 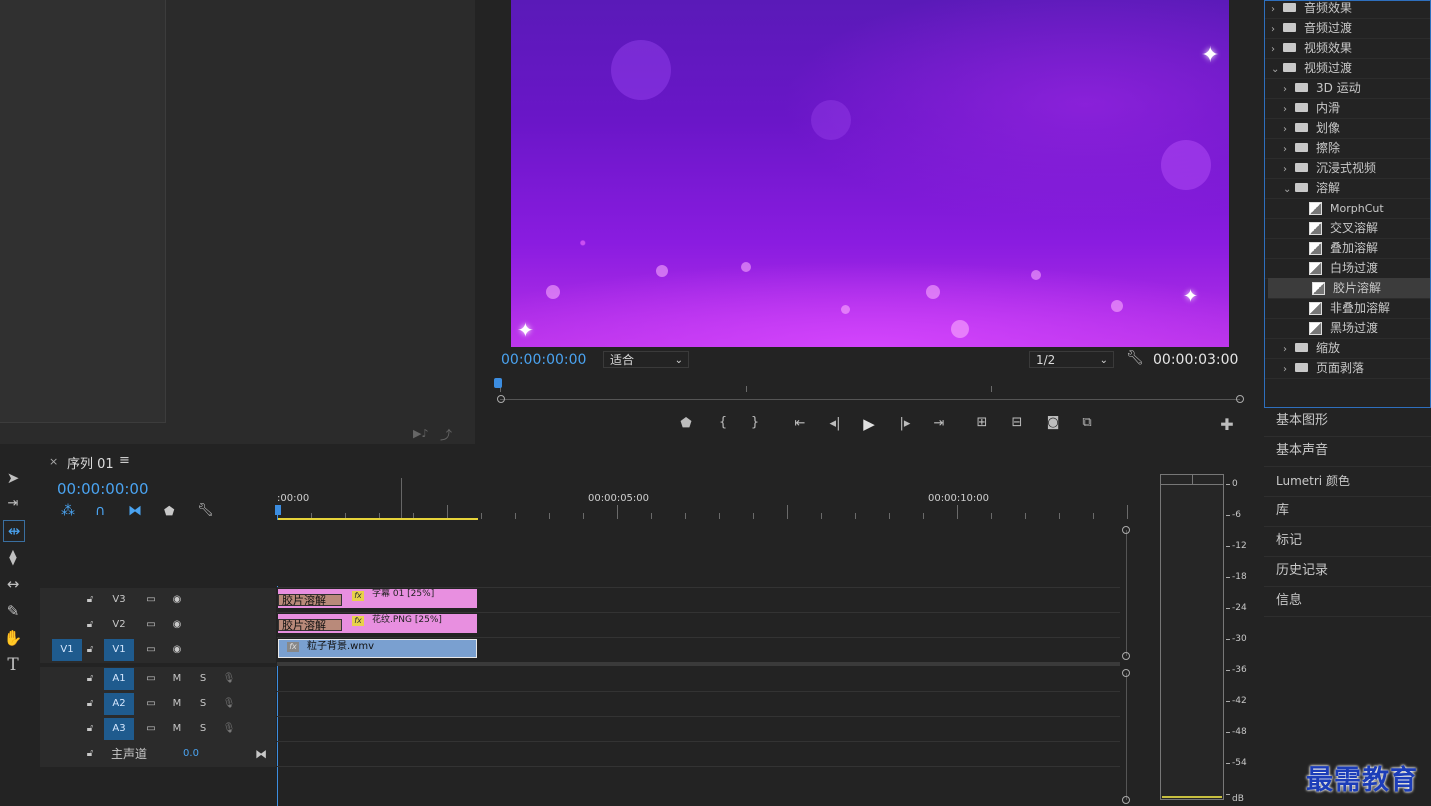 I want to click on fit-dropdown: 适合 ⌄, so click(x=646, y=359).